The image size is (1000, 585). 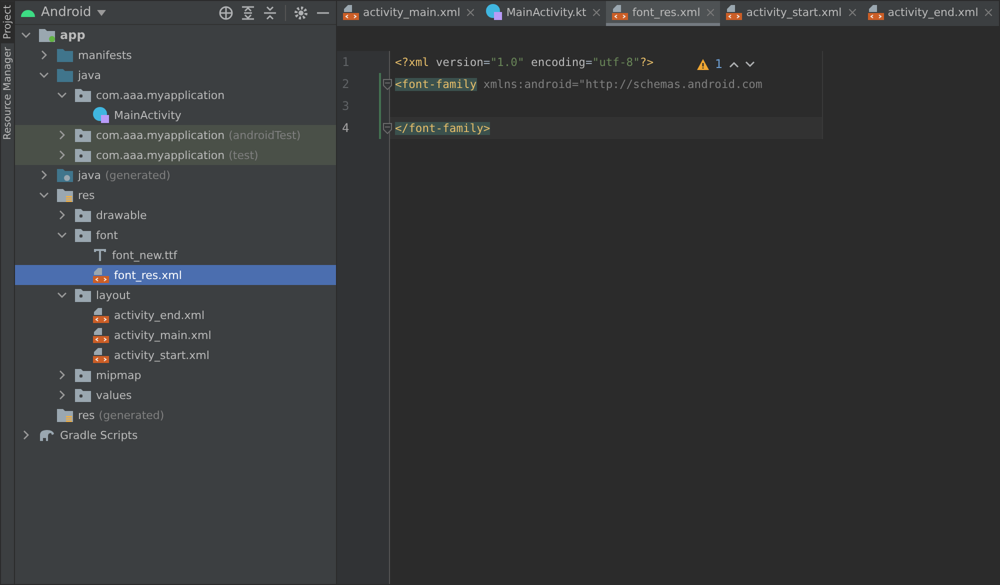 I want to click on tree-item: activity_end.xml, so click(x=175, y=315).